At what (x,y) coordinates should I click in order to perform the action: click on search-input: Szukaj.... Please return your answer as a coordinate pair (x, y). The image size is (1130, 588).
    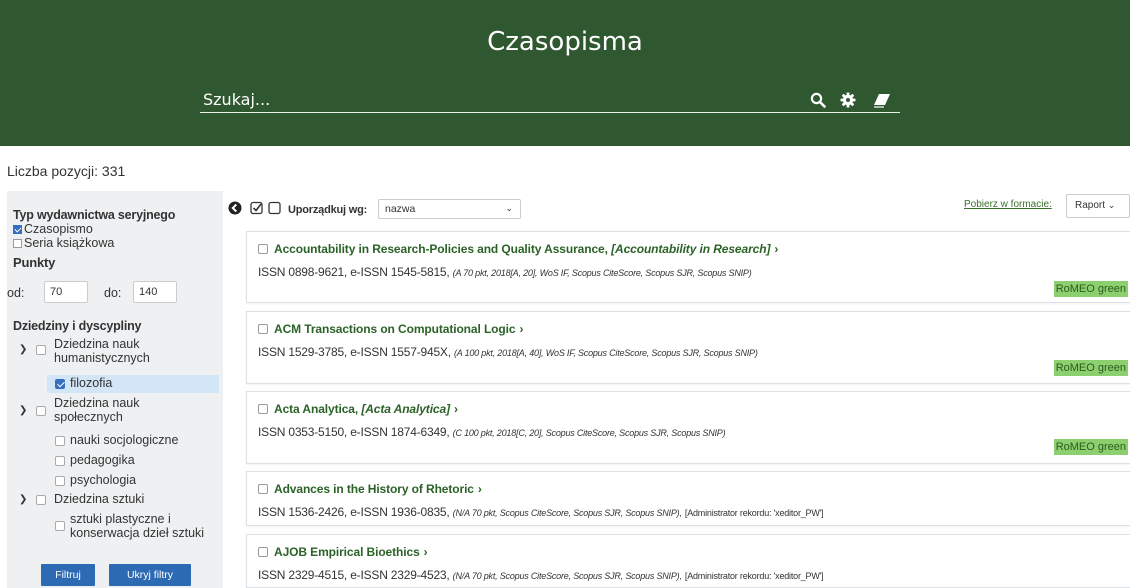
    Looking at the image, I should click on (550, 100).